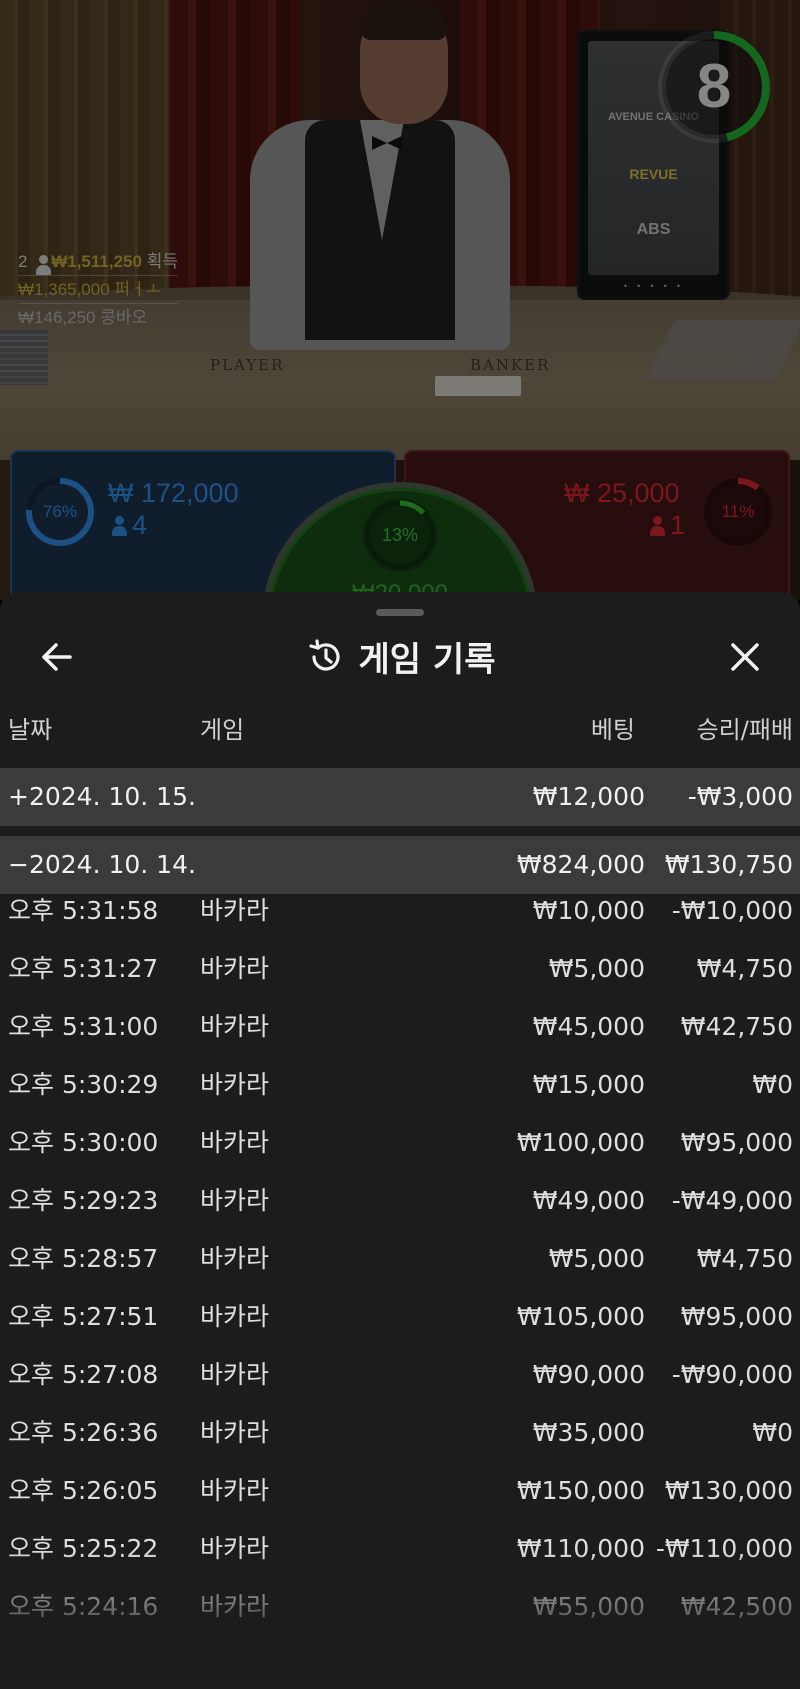 The width and height of the screenshot is (800, 1689). I want to click on row-win-loss: -₩110,000, so click(724, 1548).